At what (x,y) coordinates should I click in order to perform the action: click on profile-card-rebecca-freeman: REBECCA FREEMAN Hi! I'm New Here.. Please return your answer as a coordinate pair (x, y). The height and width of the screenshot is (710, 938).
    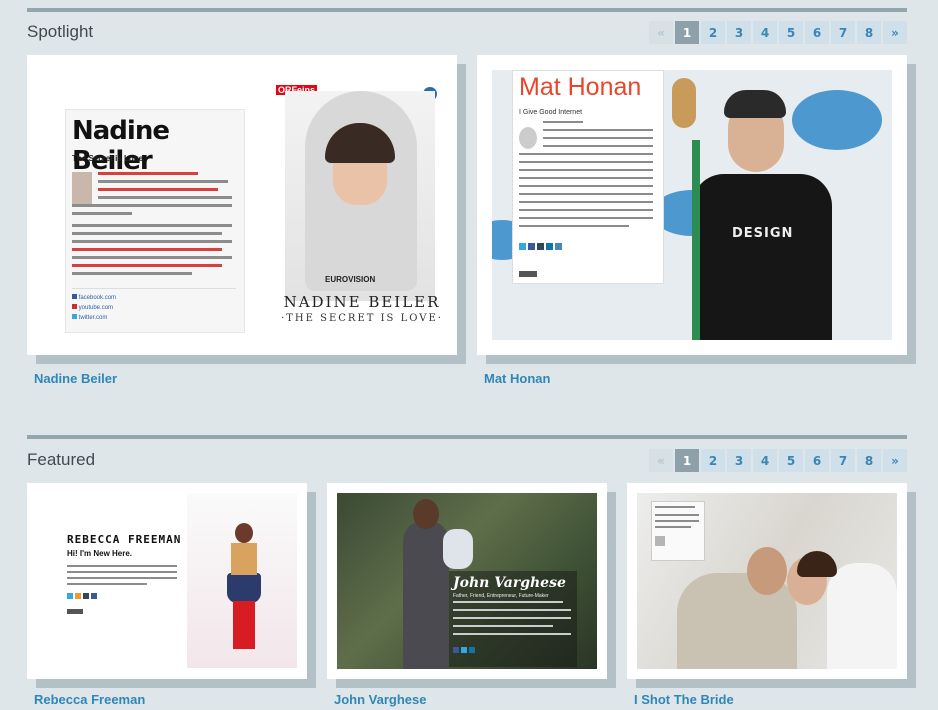
    Looking at the image, I should click on (167, 581).